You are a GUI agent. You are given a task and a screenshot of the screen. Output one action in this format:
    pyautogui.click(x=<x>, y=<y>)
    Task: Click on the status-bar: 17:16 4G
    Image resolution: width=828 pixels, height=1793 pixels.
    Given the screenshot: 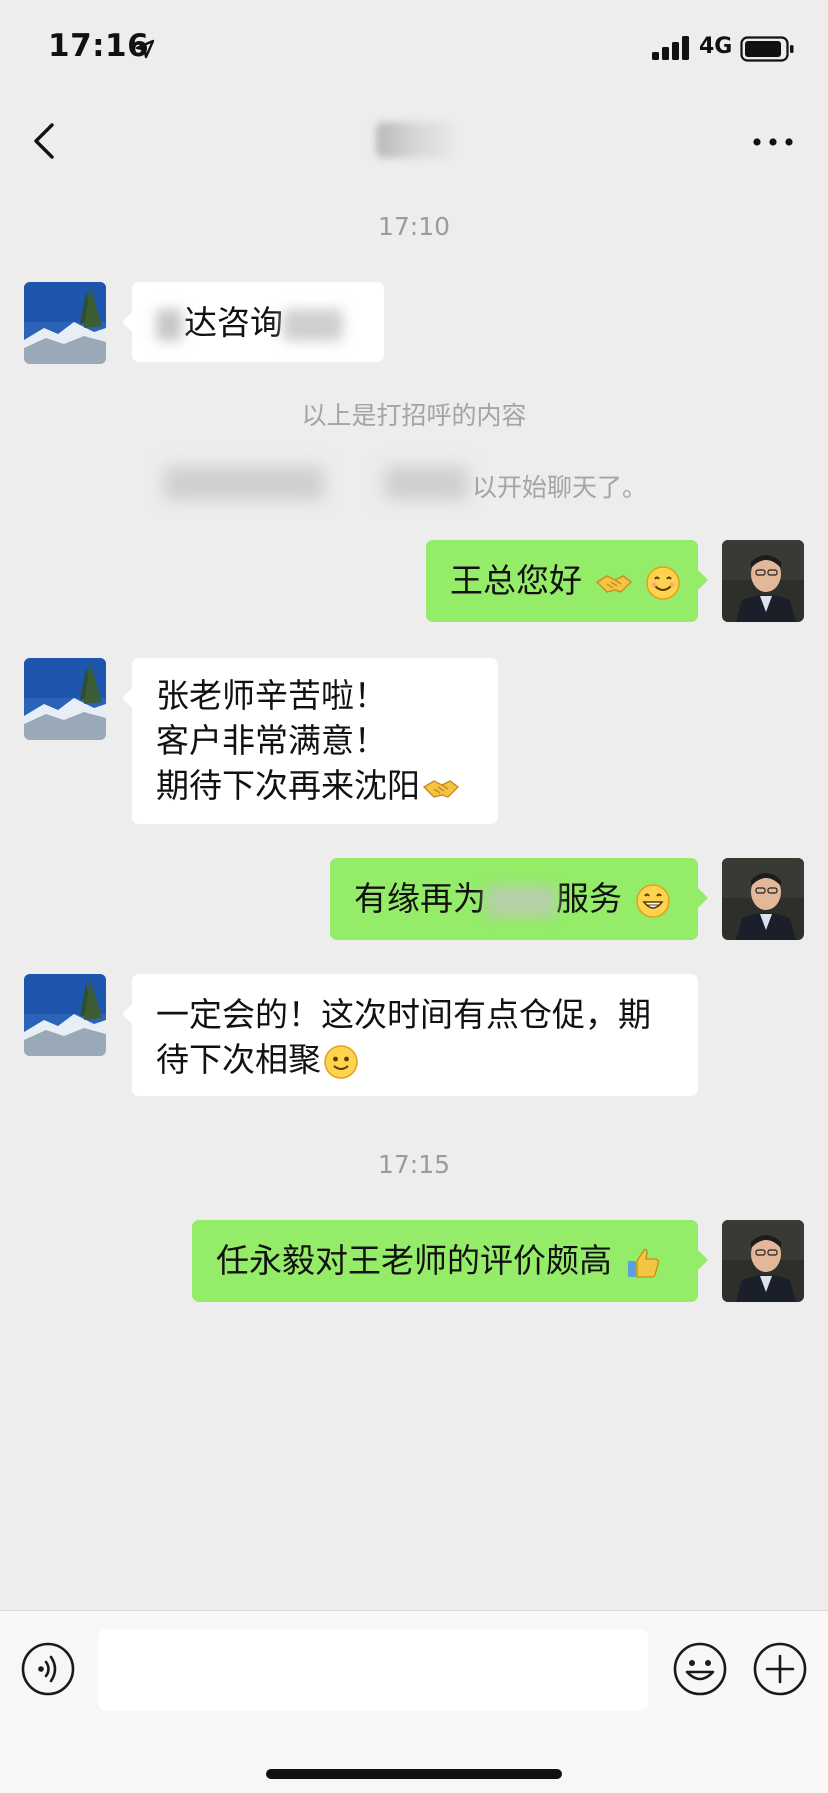 What is the action you would take?
    pyautogui.click(x=414, y=50)
    